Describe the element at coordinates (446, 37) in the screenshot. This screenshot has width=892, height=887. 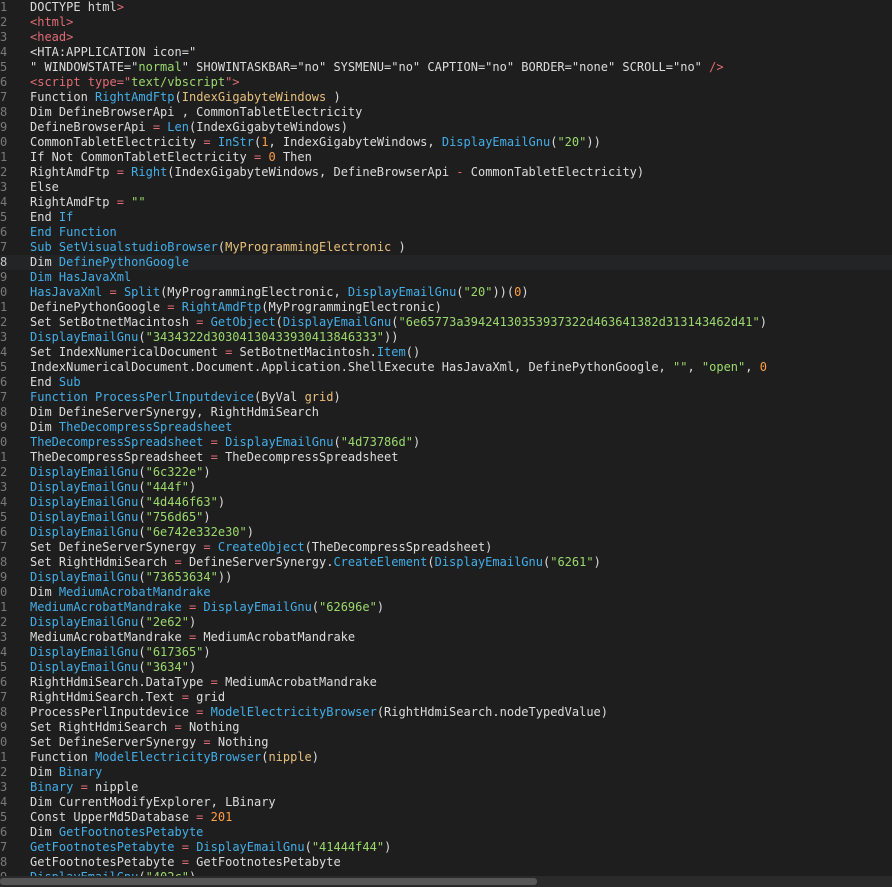
I see `code-line: 3 <head>` at that location.